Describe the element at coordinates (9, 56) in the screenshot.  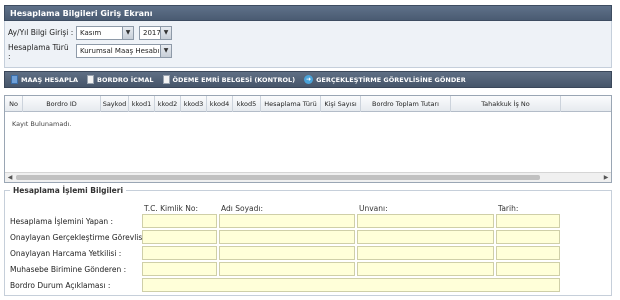
I see `type-label-colon: :` at that location.